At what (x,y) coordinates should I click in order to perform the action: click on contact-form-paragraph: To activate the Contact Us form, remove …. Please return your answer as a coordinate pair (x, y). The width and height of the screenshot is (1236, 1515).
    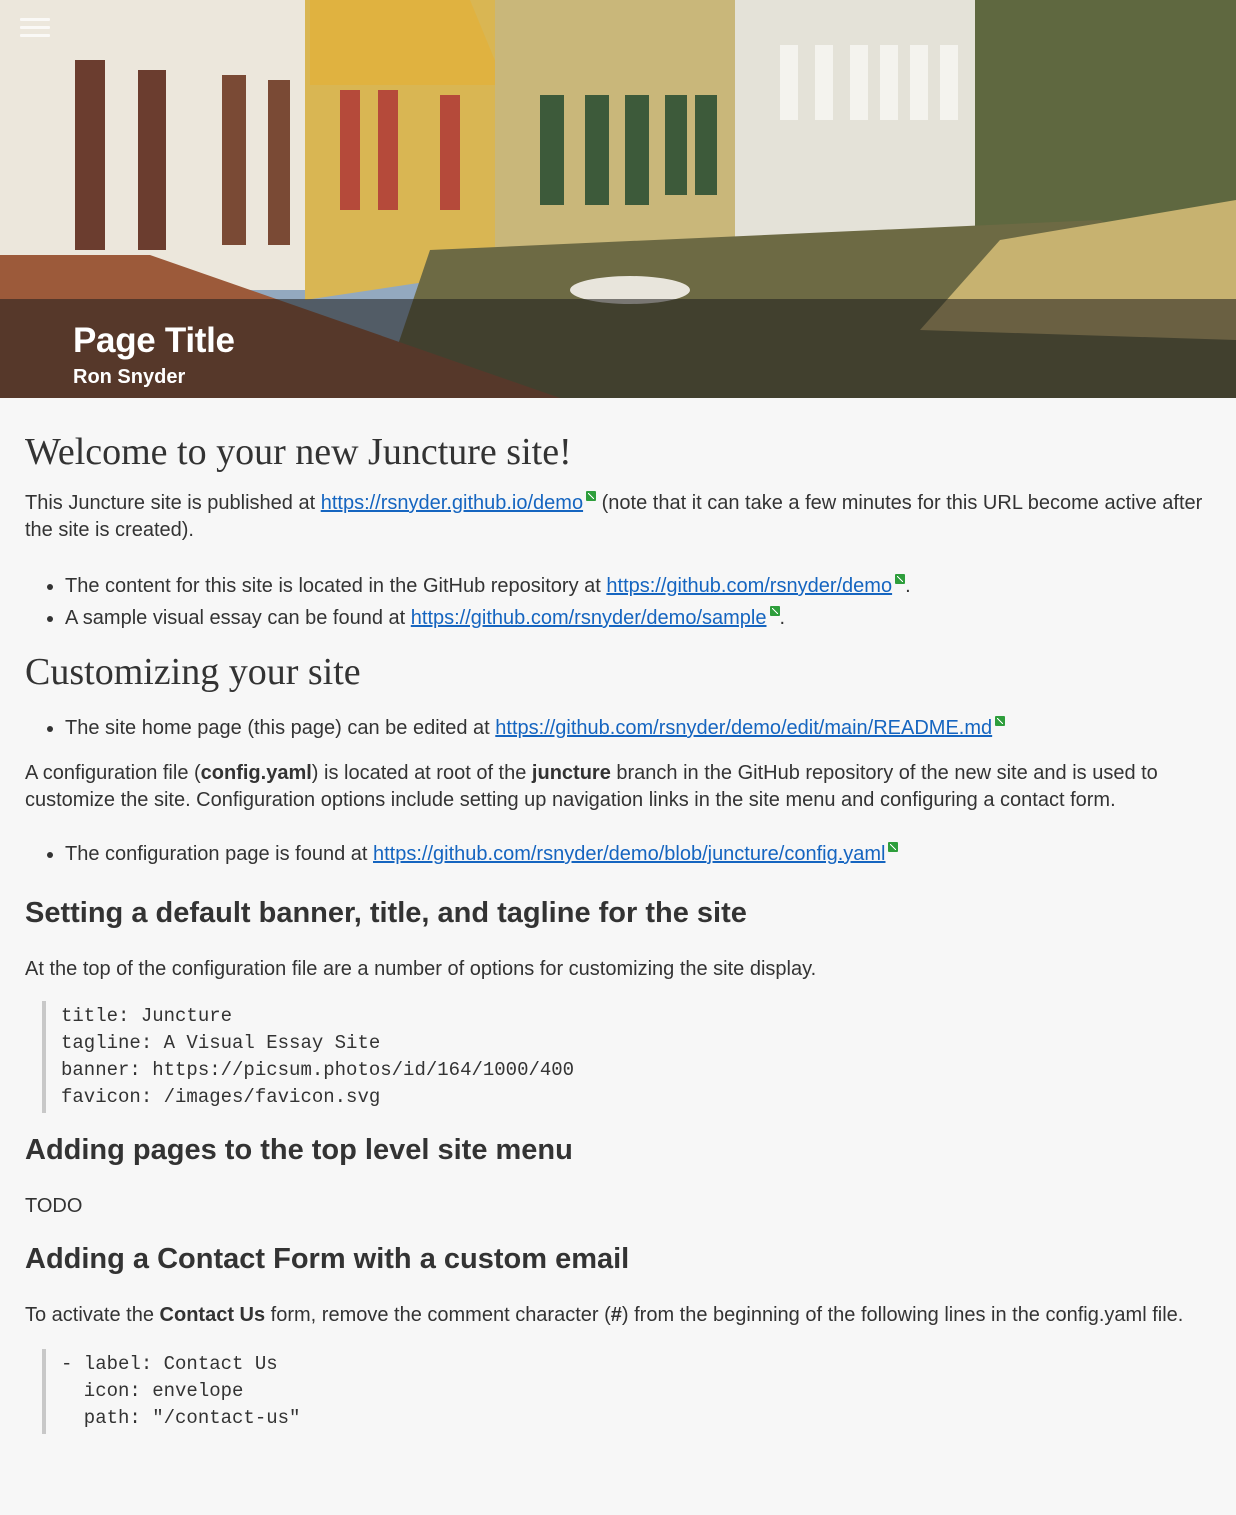
    Looking at the image, I should click on (604, 1315).